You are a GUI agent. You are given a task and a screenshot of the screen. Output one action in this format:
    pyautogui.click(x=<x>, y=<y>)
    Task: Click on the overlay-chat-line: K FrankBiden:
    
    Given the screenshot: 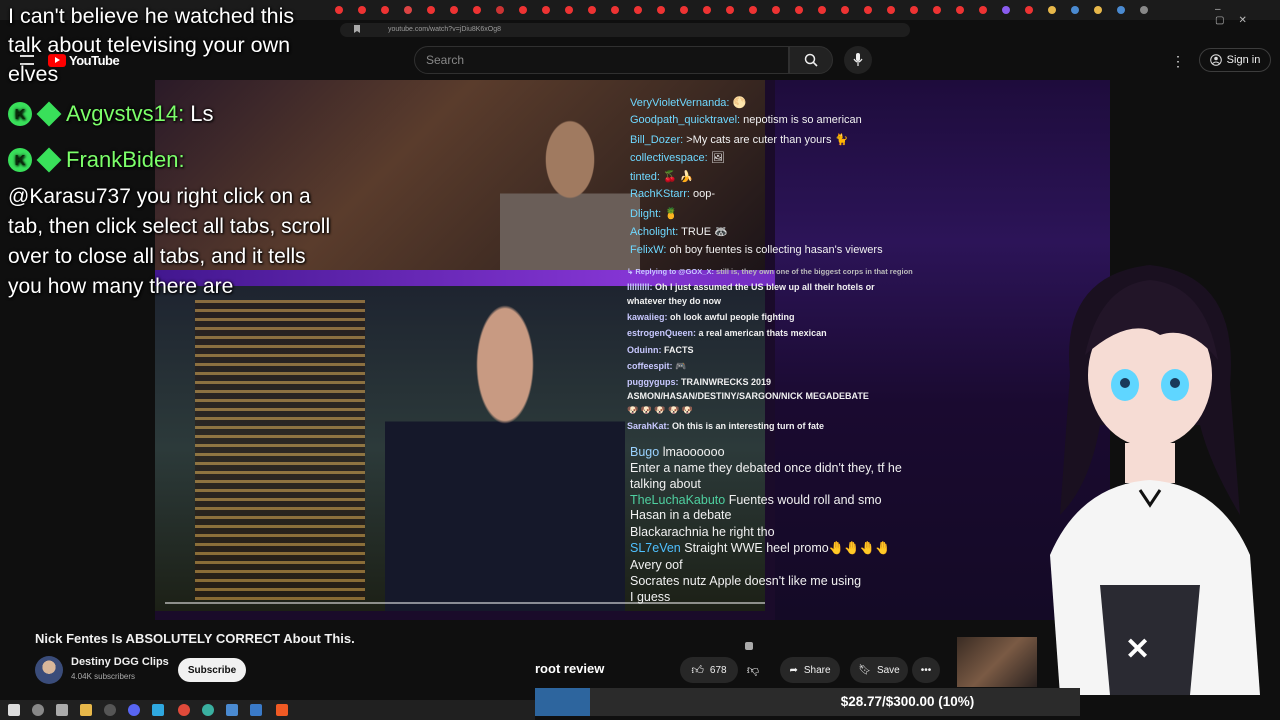 What is the action you would take?
    pyautogui.click(x=96, y=160)
    